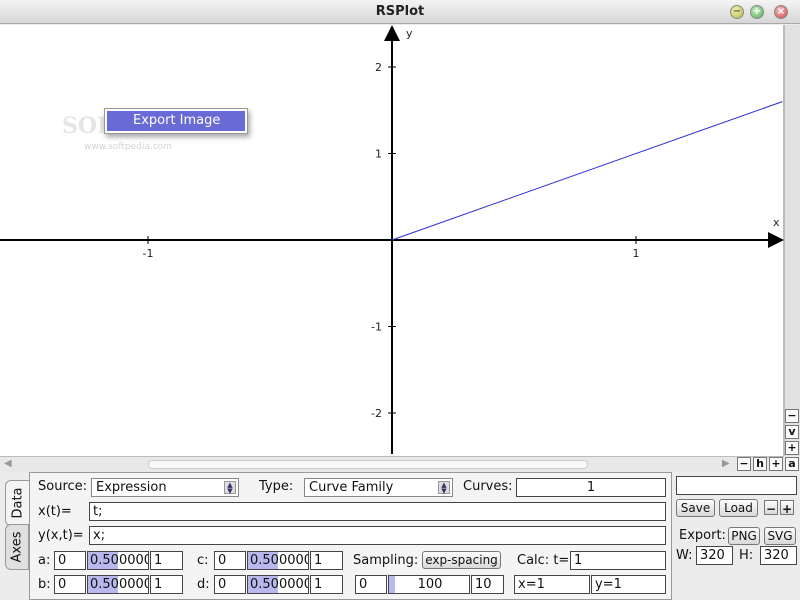 The width and height of the screenshot is (800, 600). Describe the element at coordinates (488, 486) in the screenshot. I see `curves-label: Curves:` at that location.